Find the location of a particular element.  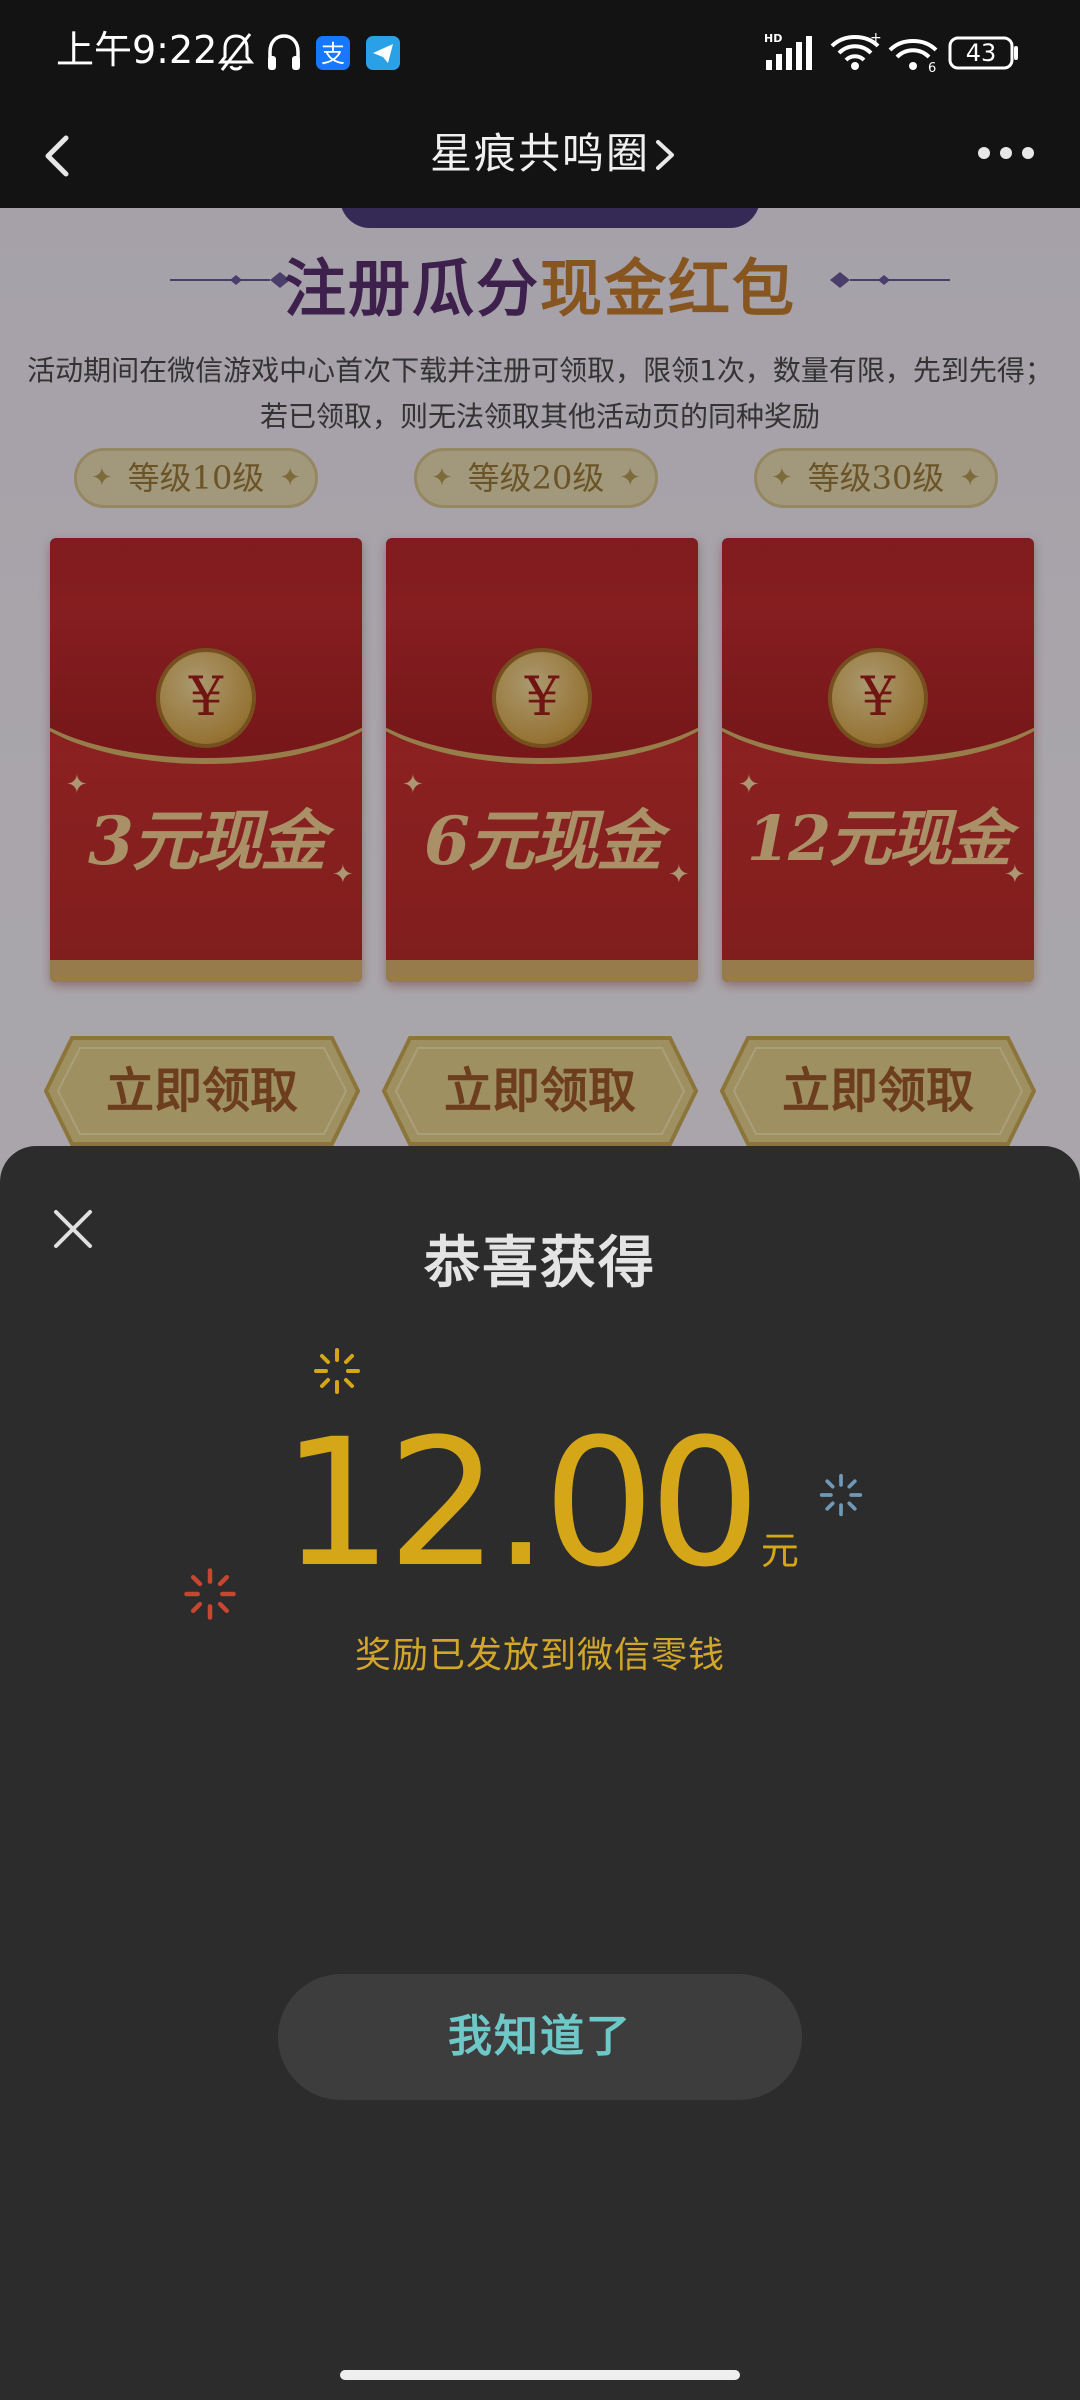

wifi-icon: + is located at coordinates (856, 50).